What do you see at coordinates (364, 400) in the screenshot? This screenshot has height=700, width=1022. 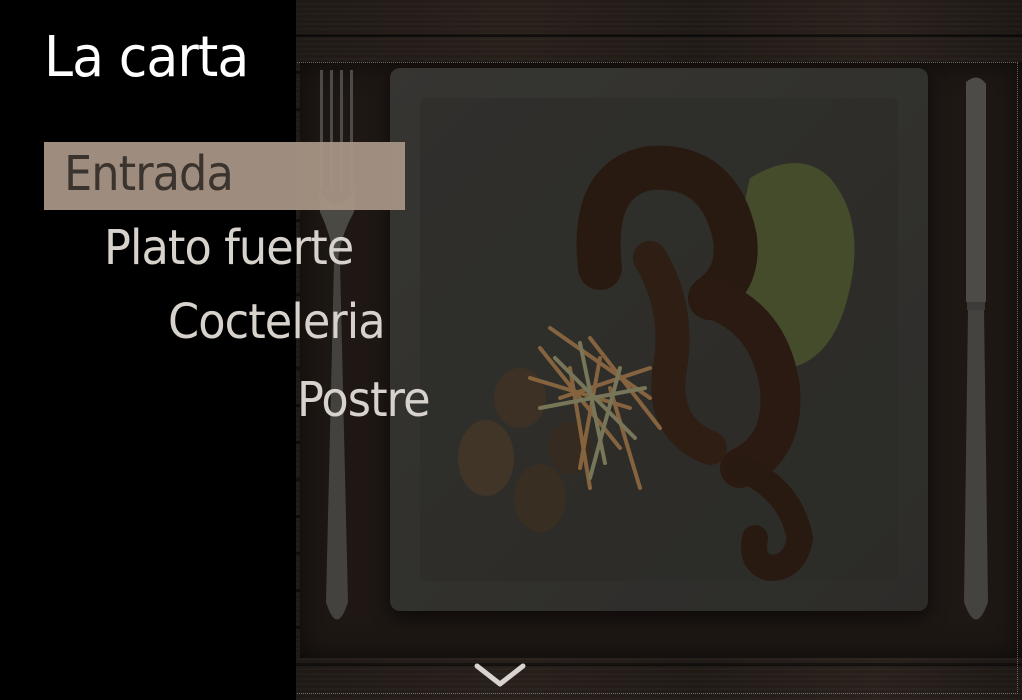 I see `menu-item-postre: Postre` at bounding box center [364, 400].